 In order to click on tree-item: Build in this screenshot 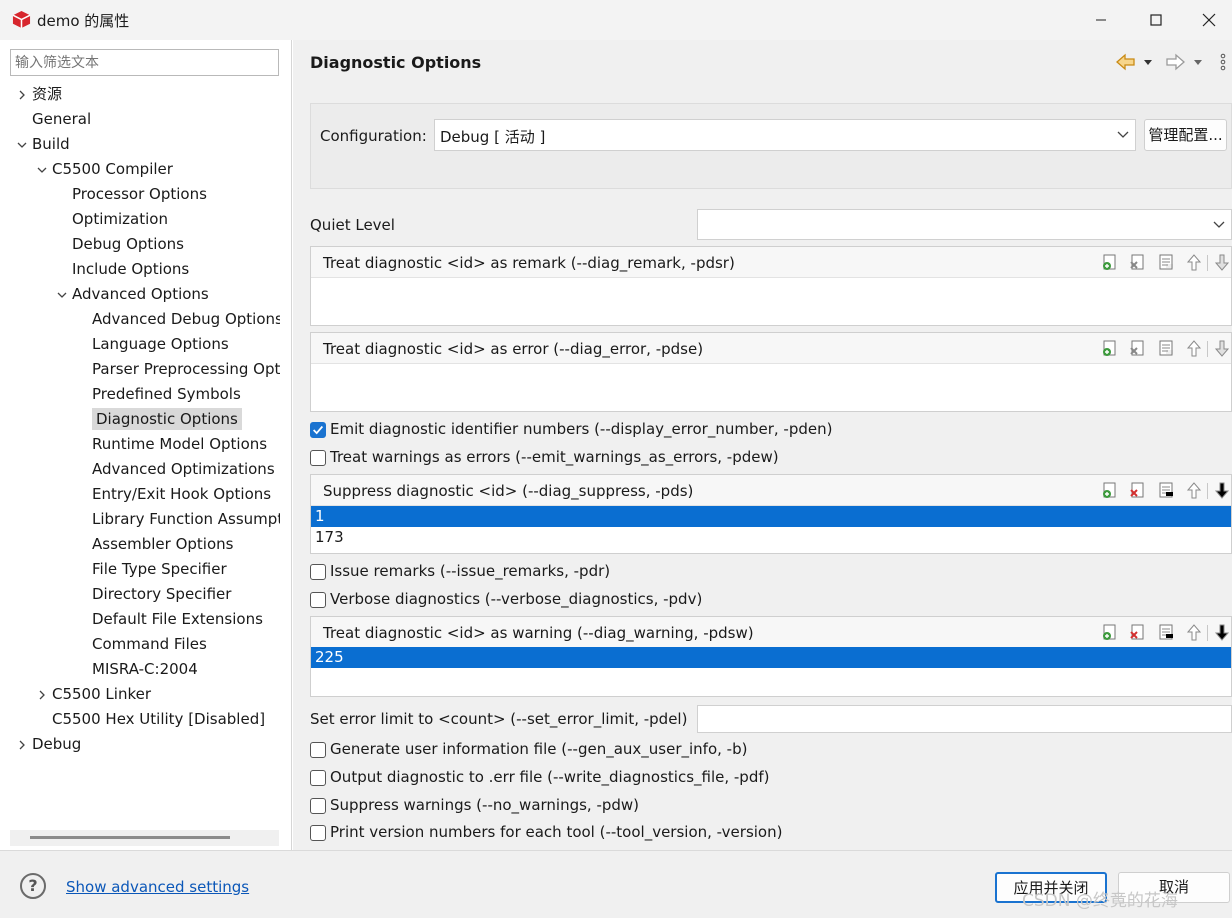, I will do `click(156, 144)`.